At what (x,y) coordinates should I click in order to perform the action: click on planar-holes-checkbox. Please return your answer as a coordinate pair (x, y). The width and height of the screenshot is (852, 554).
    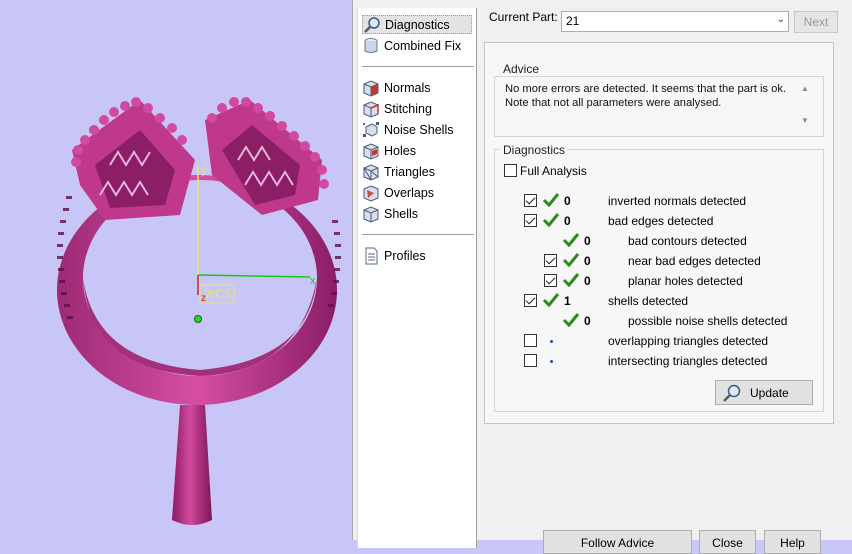
    Looking at the image, I should click on (550, 280).